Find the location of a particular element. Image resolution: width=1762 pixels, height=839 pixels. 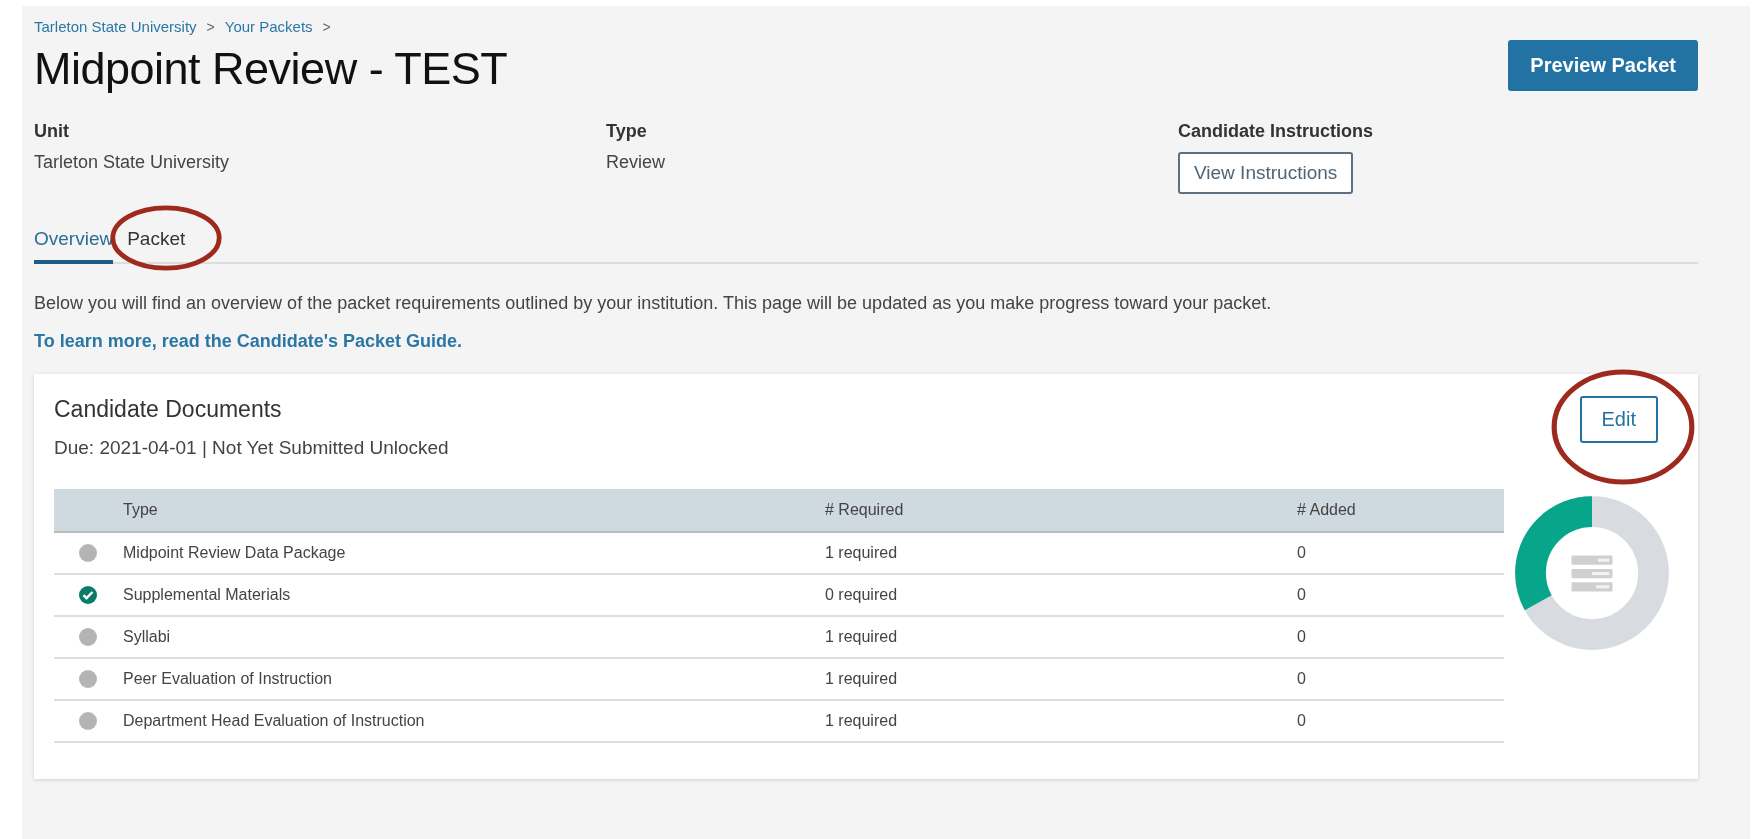

card-title: Candidate Documents is located at coordinates (168, 409).